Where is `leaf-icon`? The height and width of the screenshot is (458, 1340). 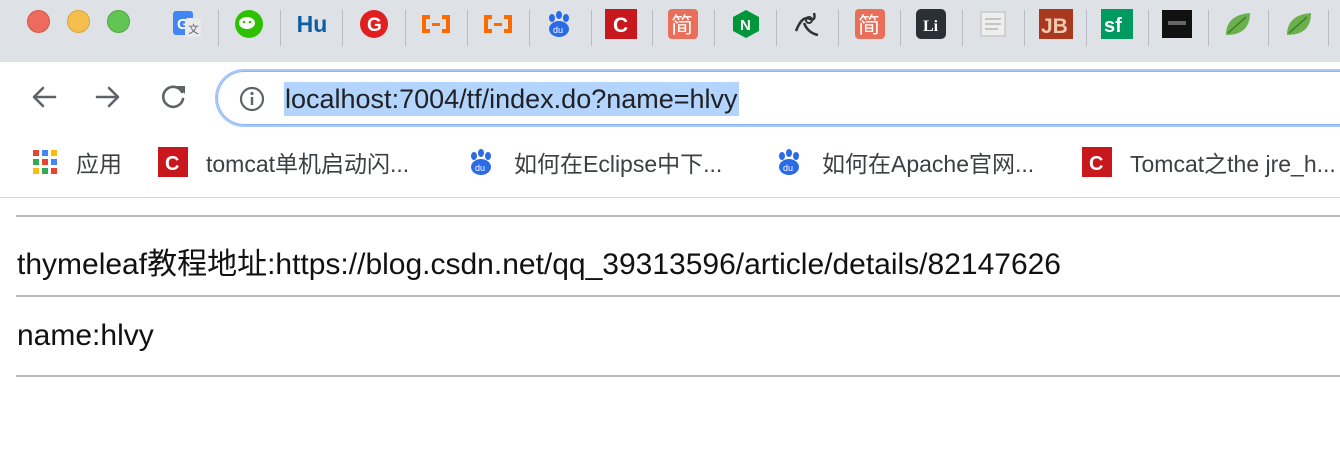 leaf-icon is located at coordinates (1237, 24).